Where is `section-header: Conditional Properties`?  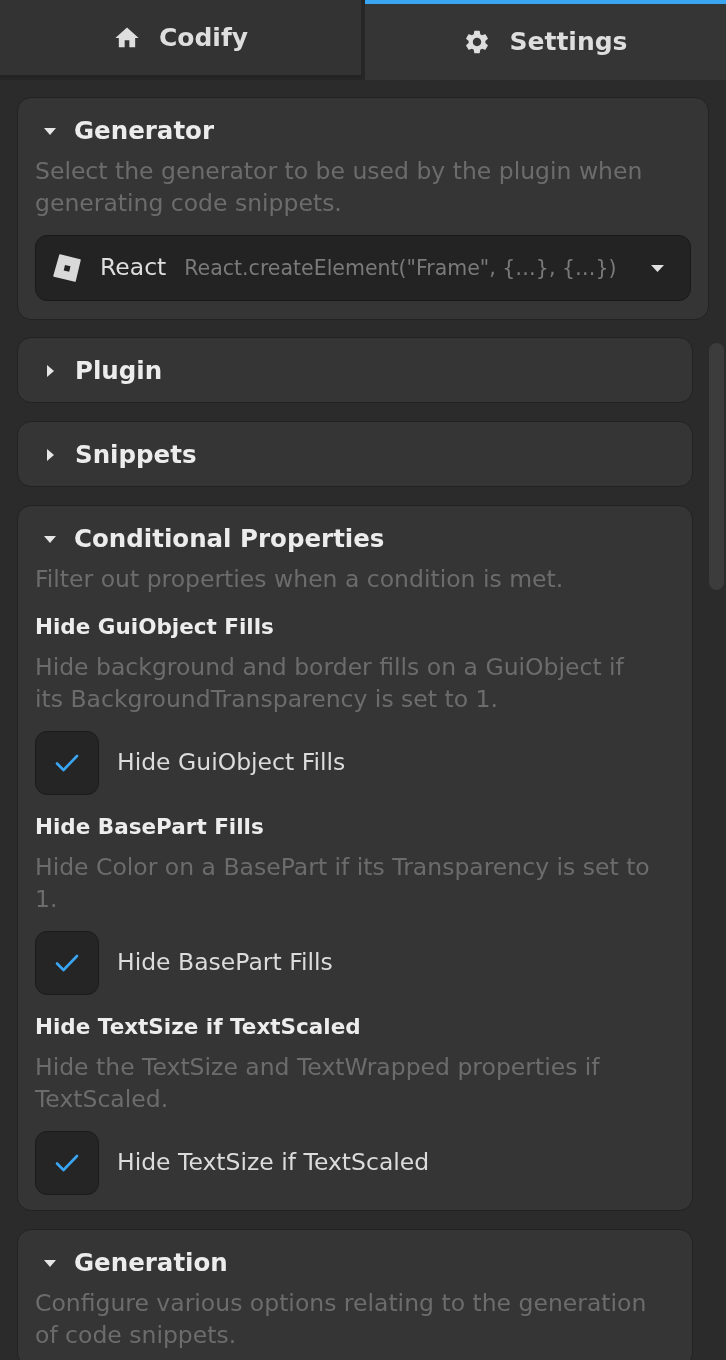
section-header: Conditional Properties is located at coordinates (355, 539).